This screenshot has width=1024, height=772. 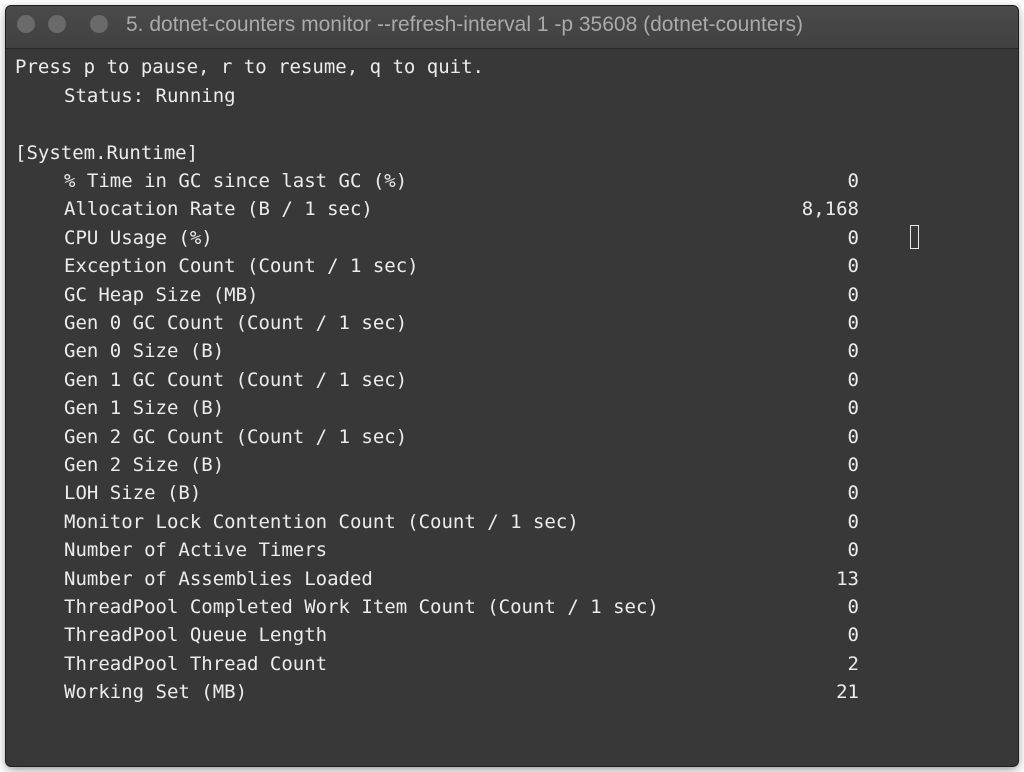 What do you see at coordinates (512, 380) in the screenshot?
I see `counter-row: Gen 1 GC Count (Count / 1 sec) 0` at bounding box center [512, 380].